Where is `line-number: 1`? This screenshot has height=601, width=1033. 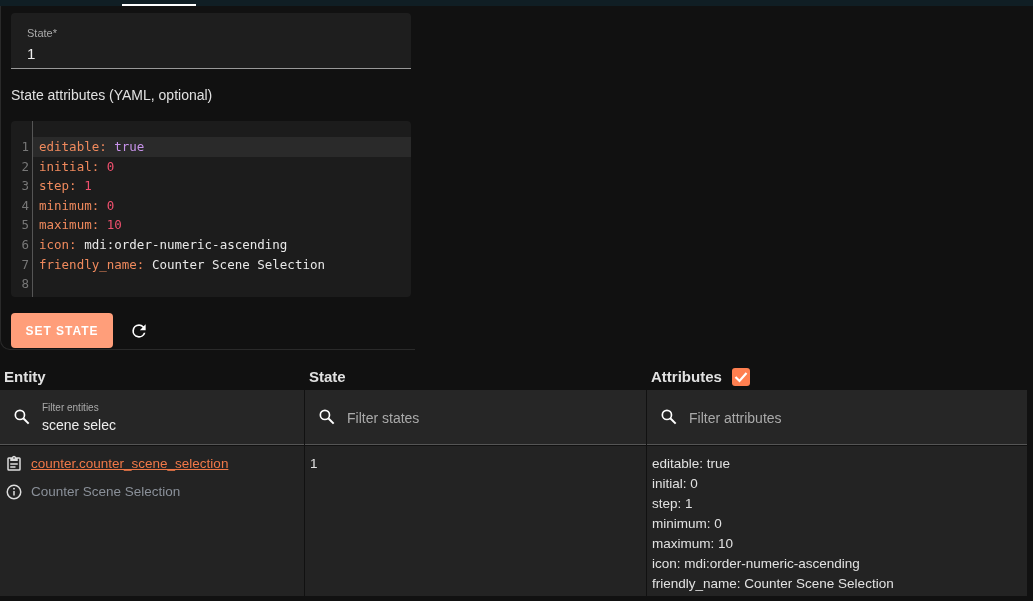
line-number: 1 is located at coordinates (25, 146).